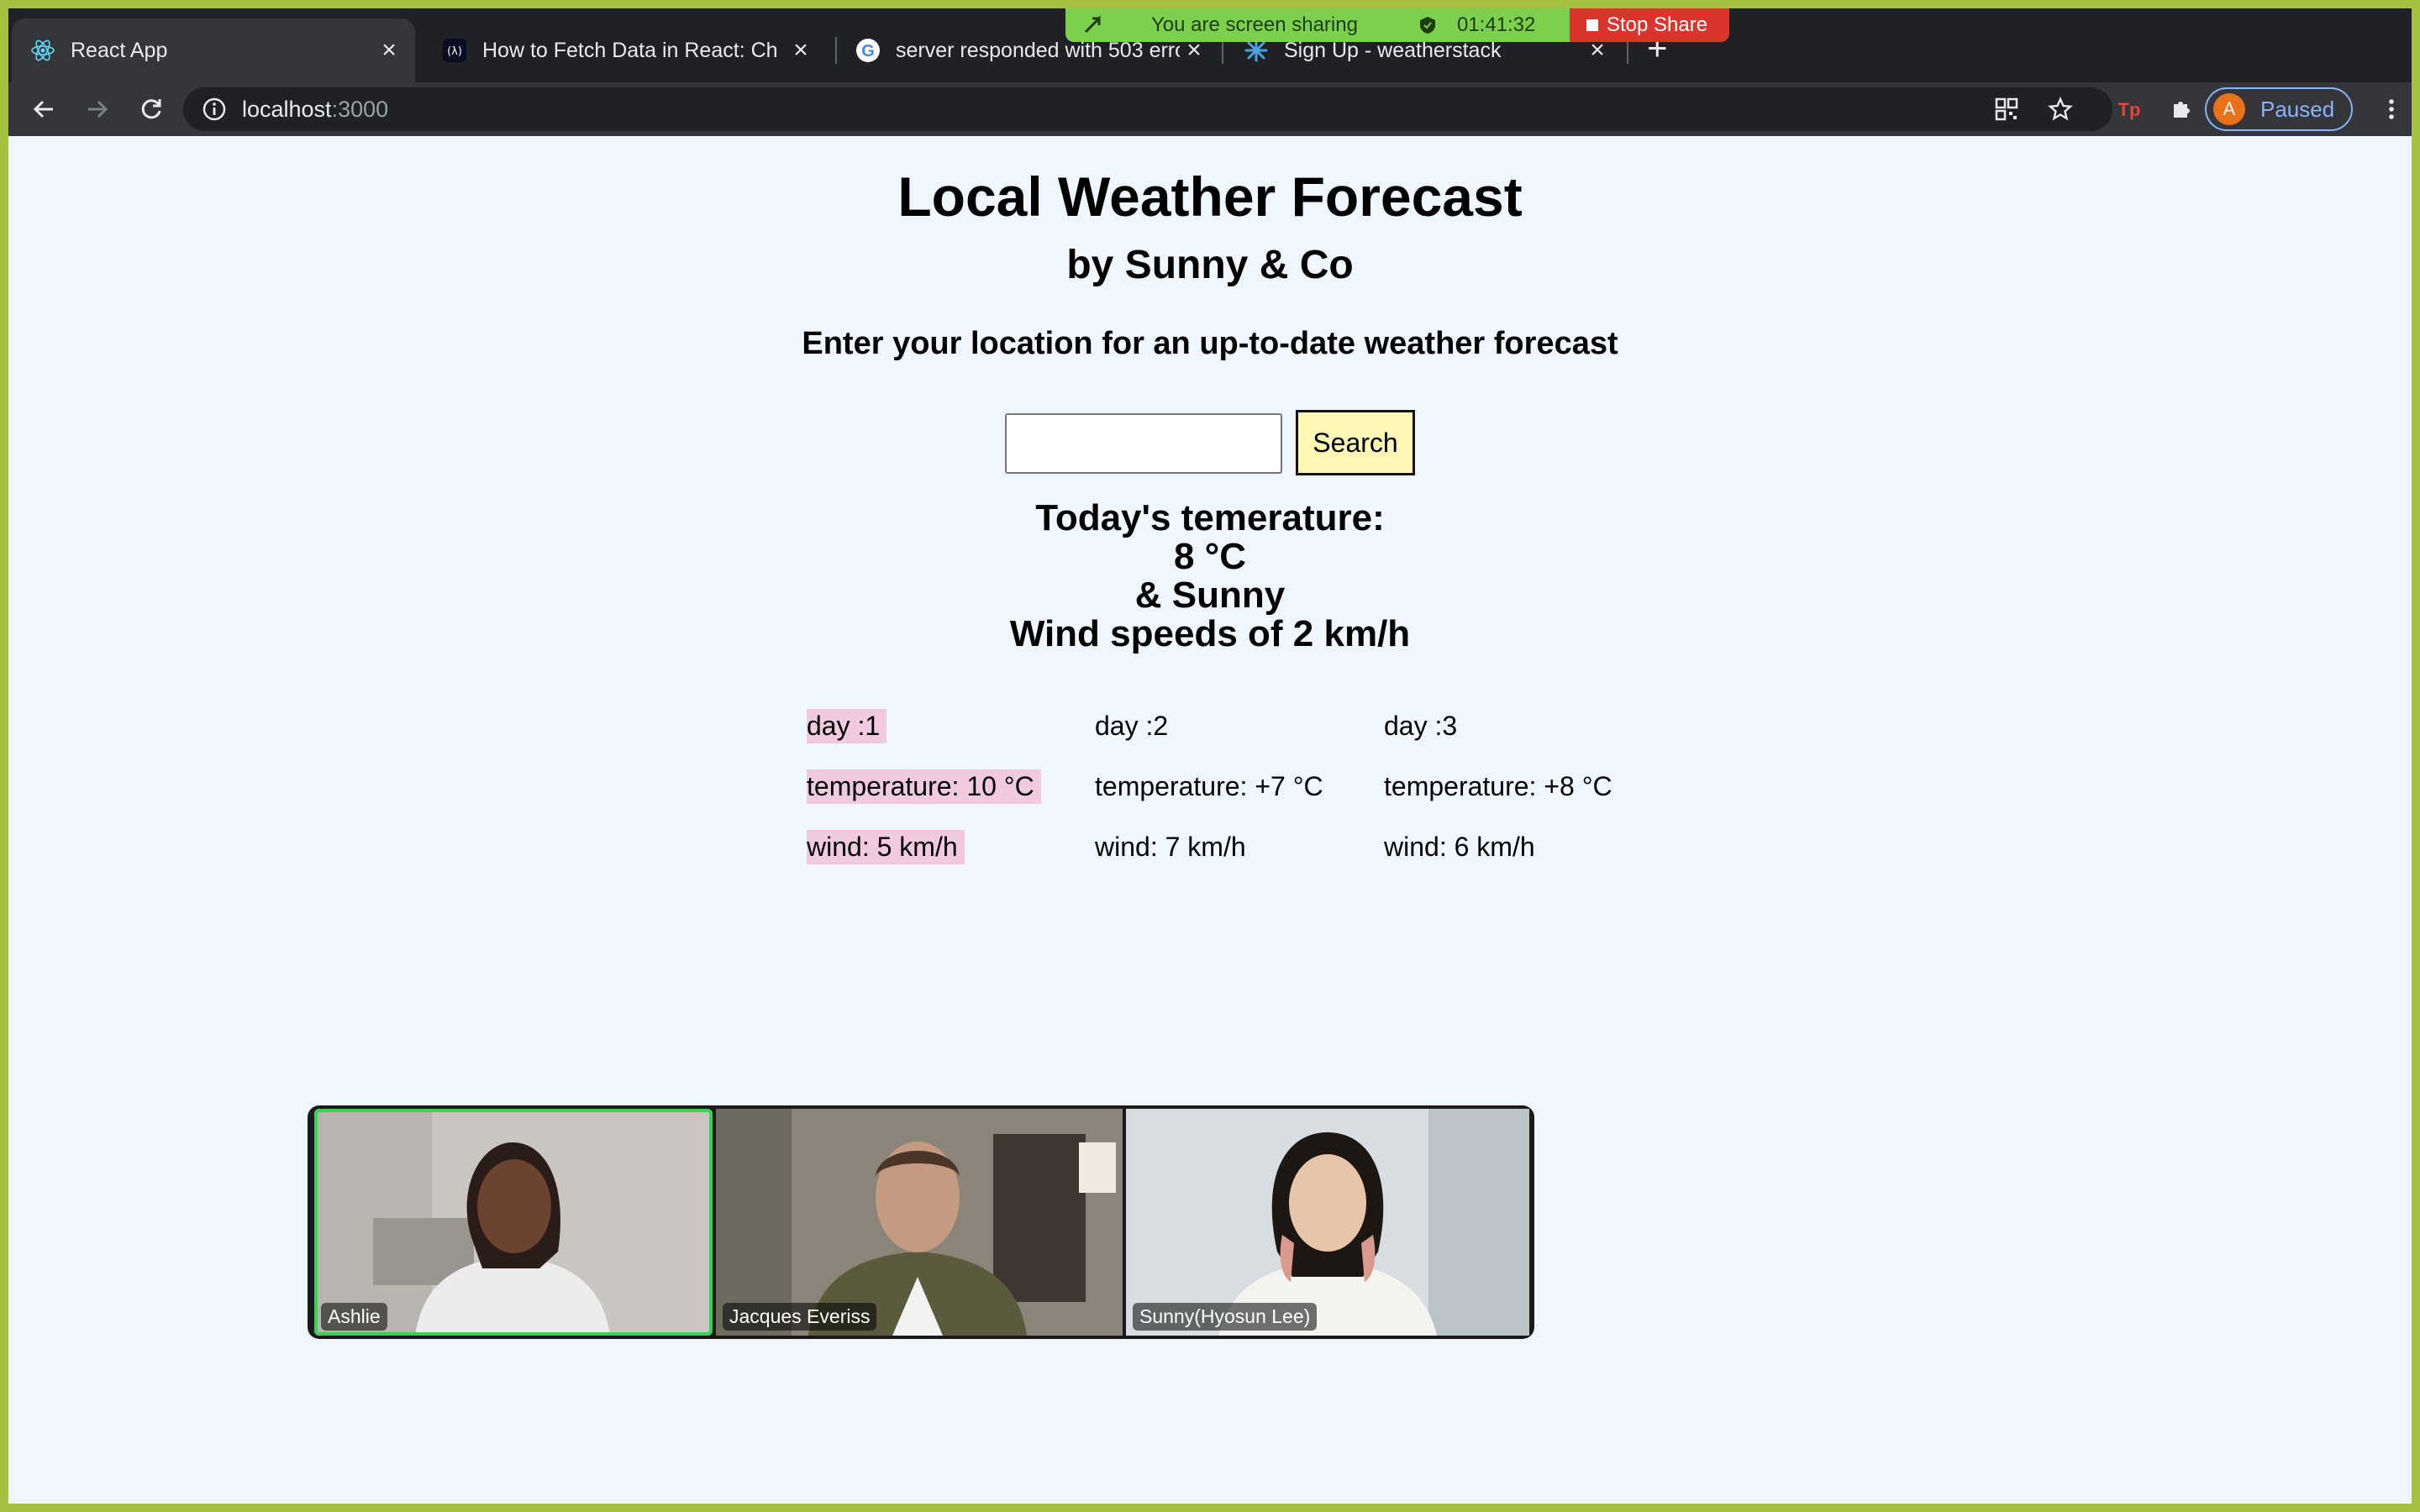  Describe the element at coordinates (1459, 847) in the screenshot. I see `forecast-wind: wind: 6 km/h` at that location.